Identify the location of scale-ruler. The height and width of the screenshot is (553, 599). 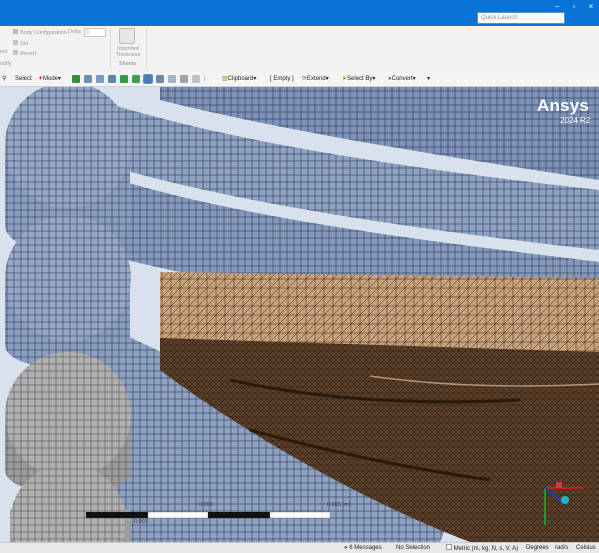
(208, 515).